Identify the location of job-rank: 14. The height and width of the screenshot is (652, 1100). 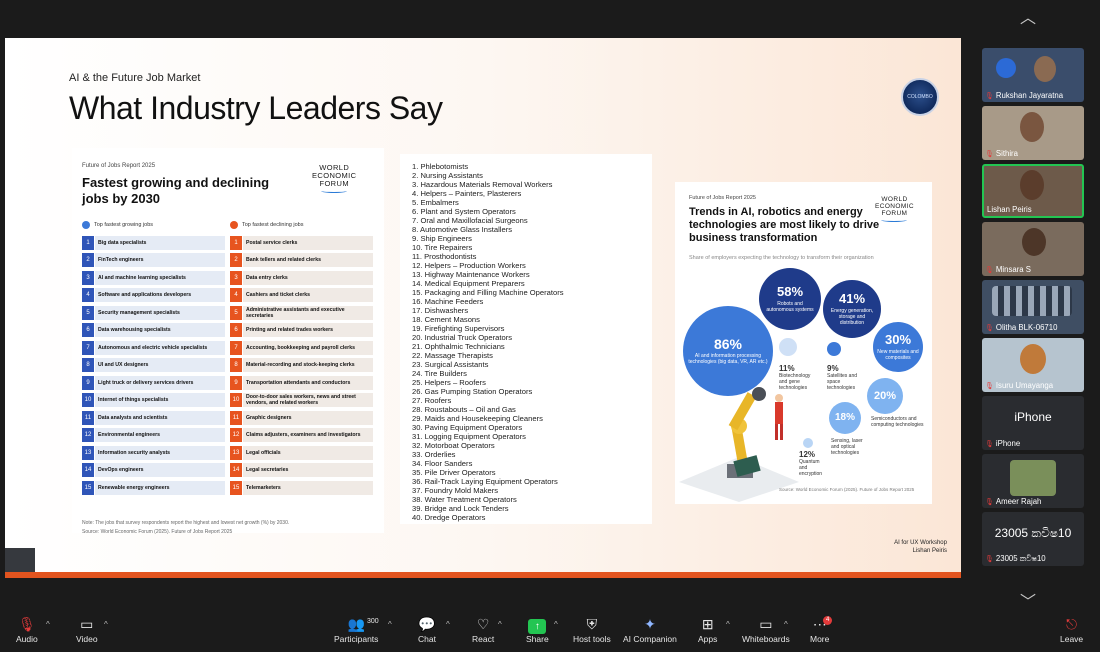
(236, 470).